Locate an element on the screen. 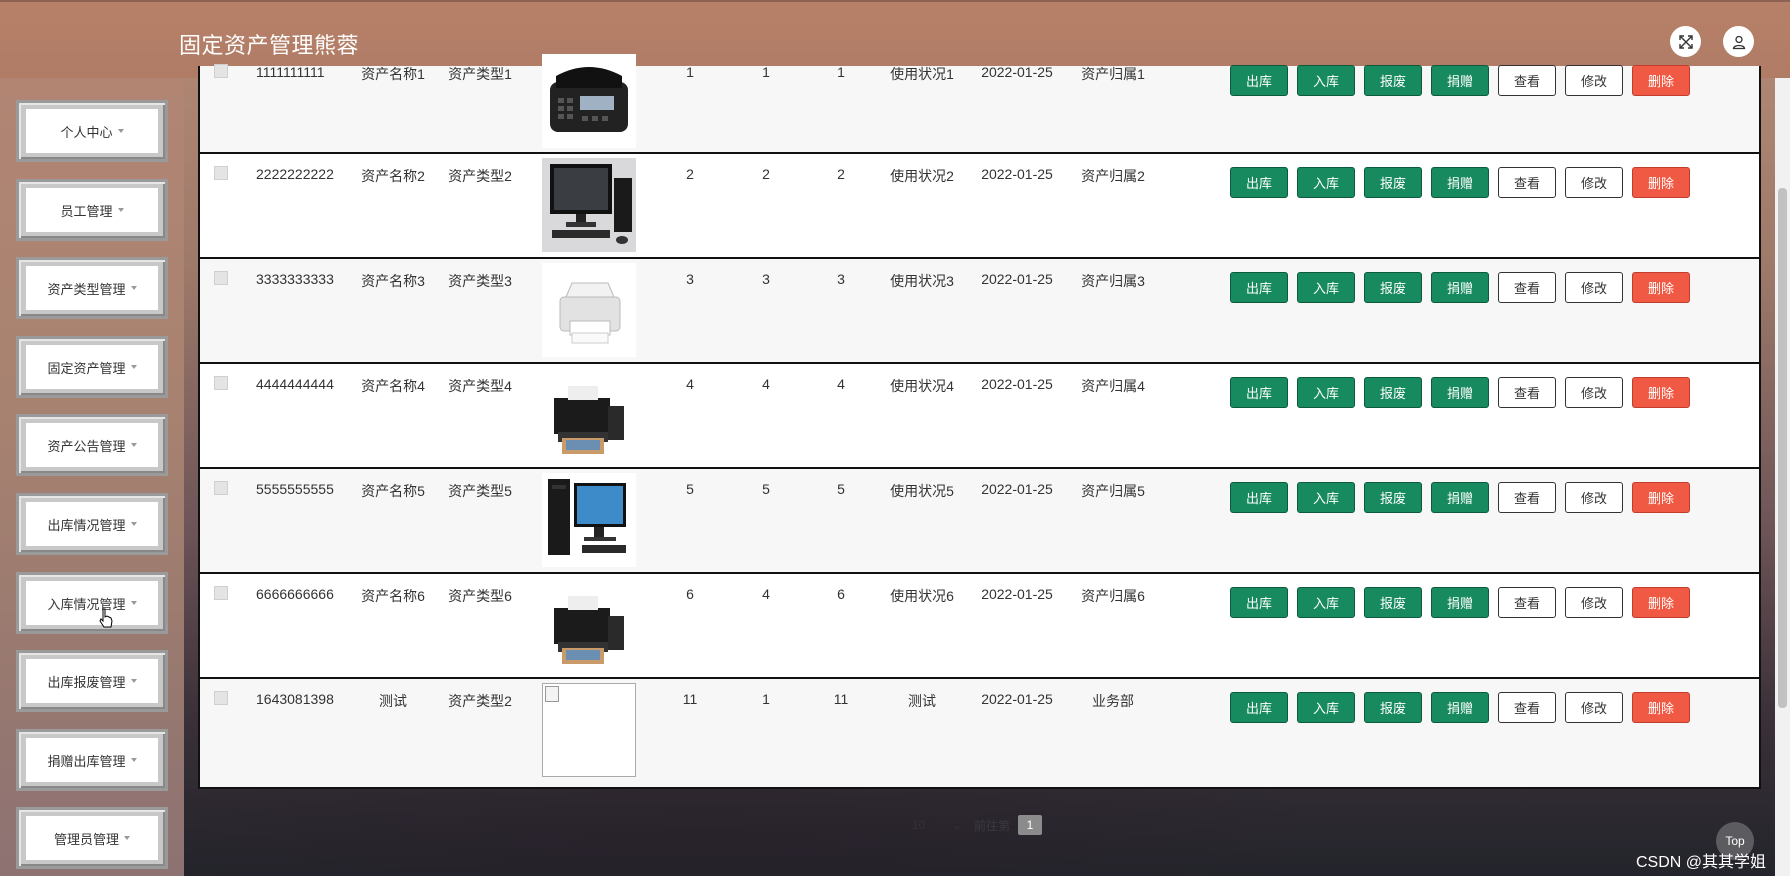 This screenshot has width=1790, height=876. scrollbar-thumb is located at coordinates (1782, 448).